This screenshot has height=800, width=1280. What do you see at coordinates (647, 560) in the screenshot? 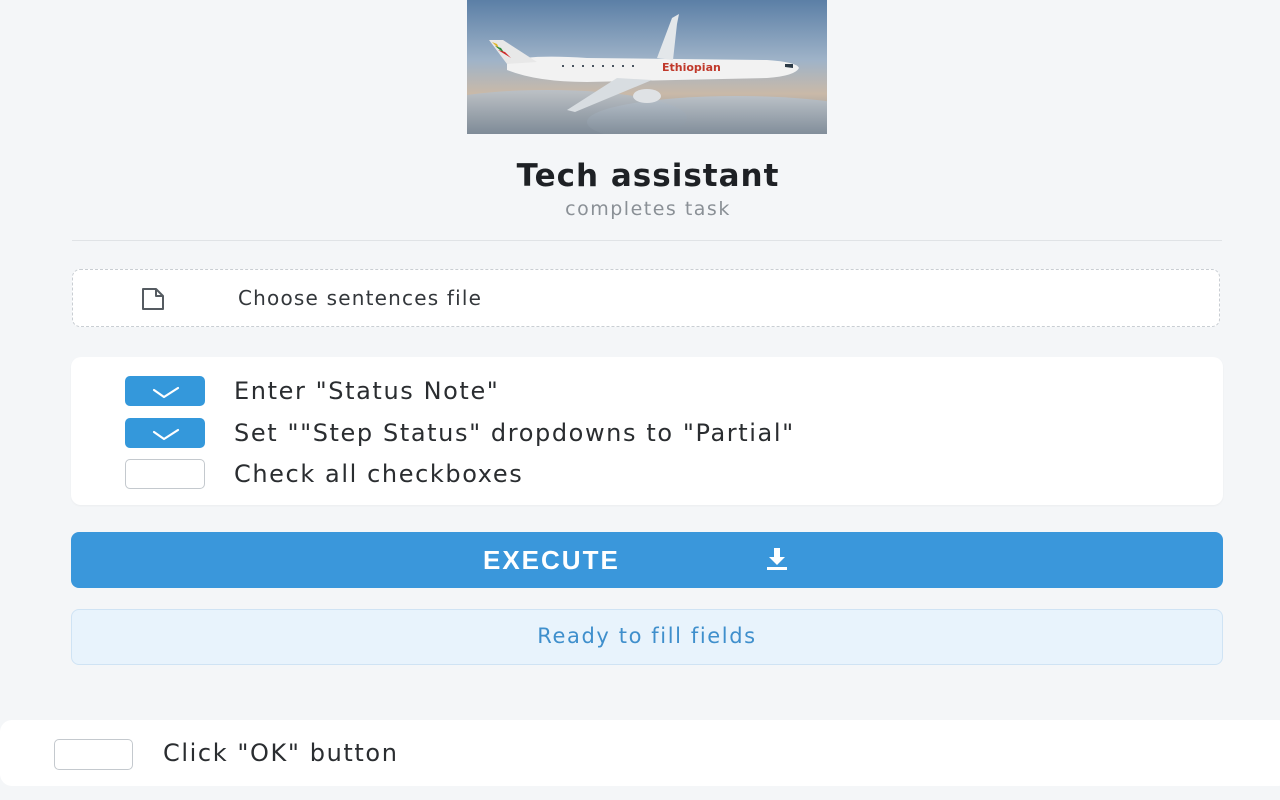
I see `execute-button: EXECUTE` at bounding box center [647, 560].